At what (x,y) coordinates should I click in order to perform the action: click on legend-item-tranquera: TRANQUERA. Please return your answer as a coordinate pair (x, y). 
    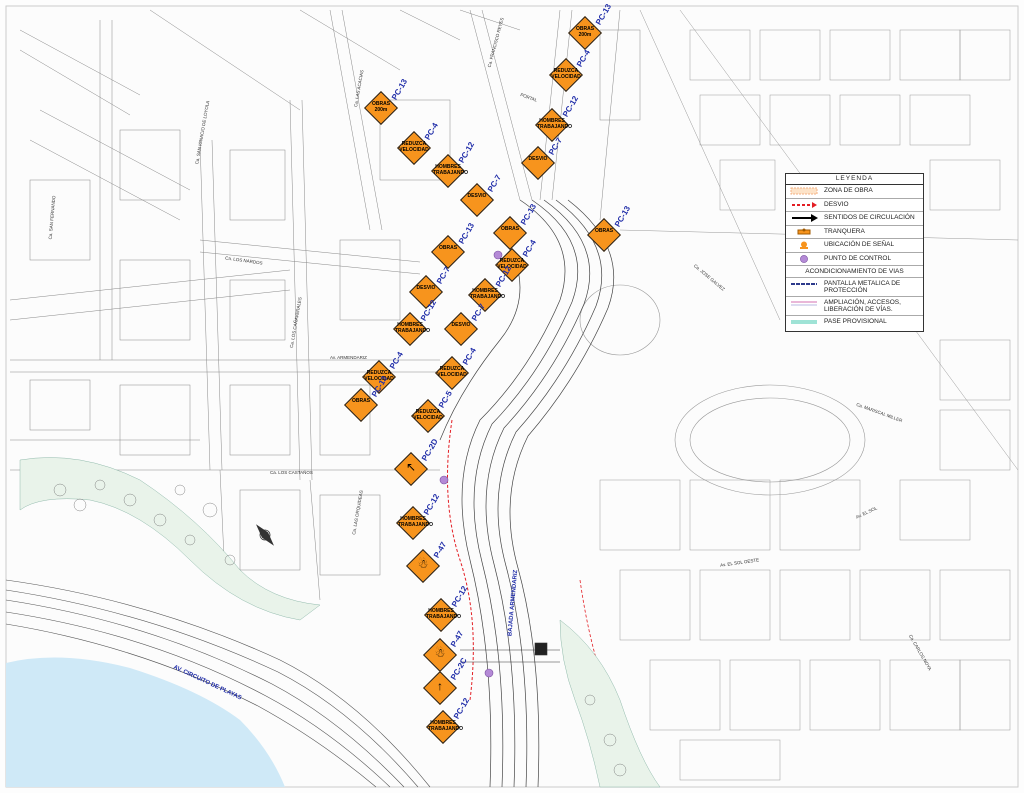
    Looking at the image, I should click on (854, 232).